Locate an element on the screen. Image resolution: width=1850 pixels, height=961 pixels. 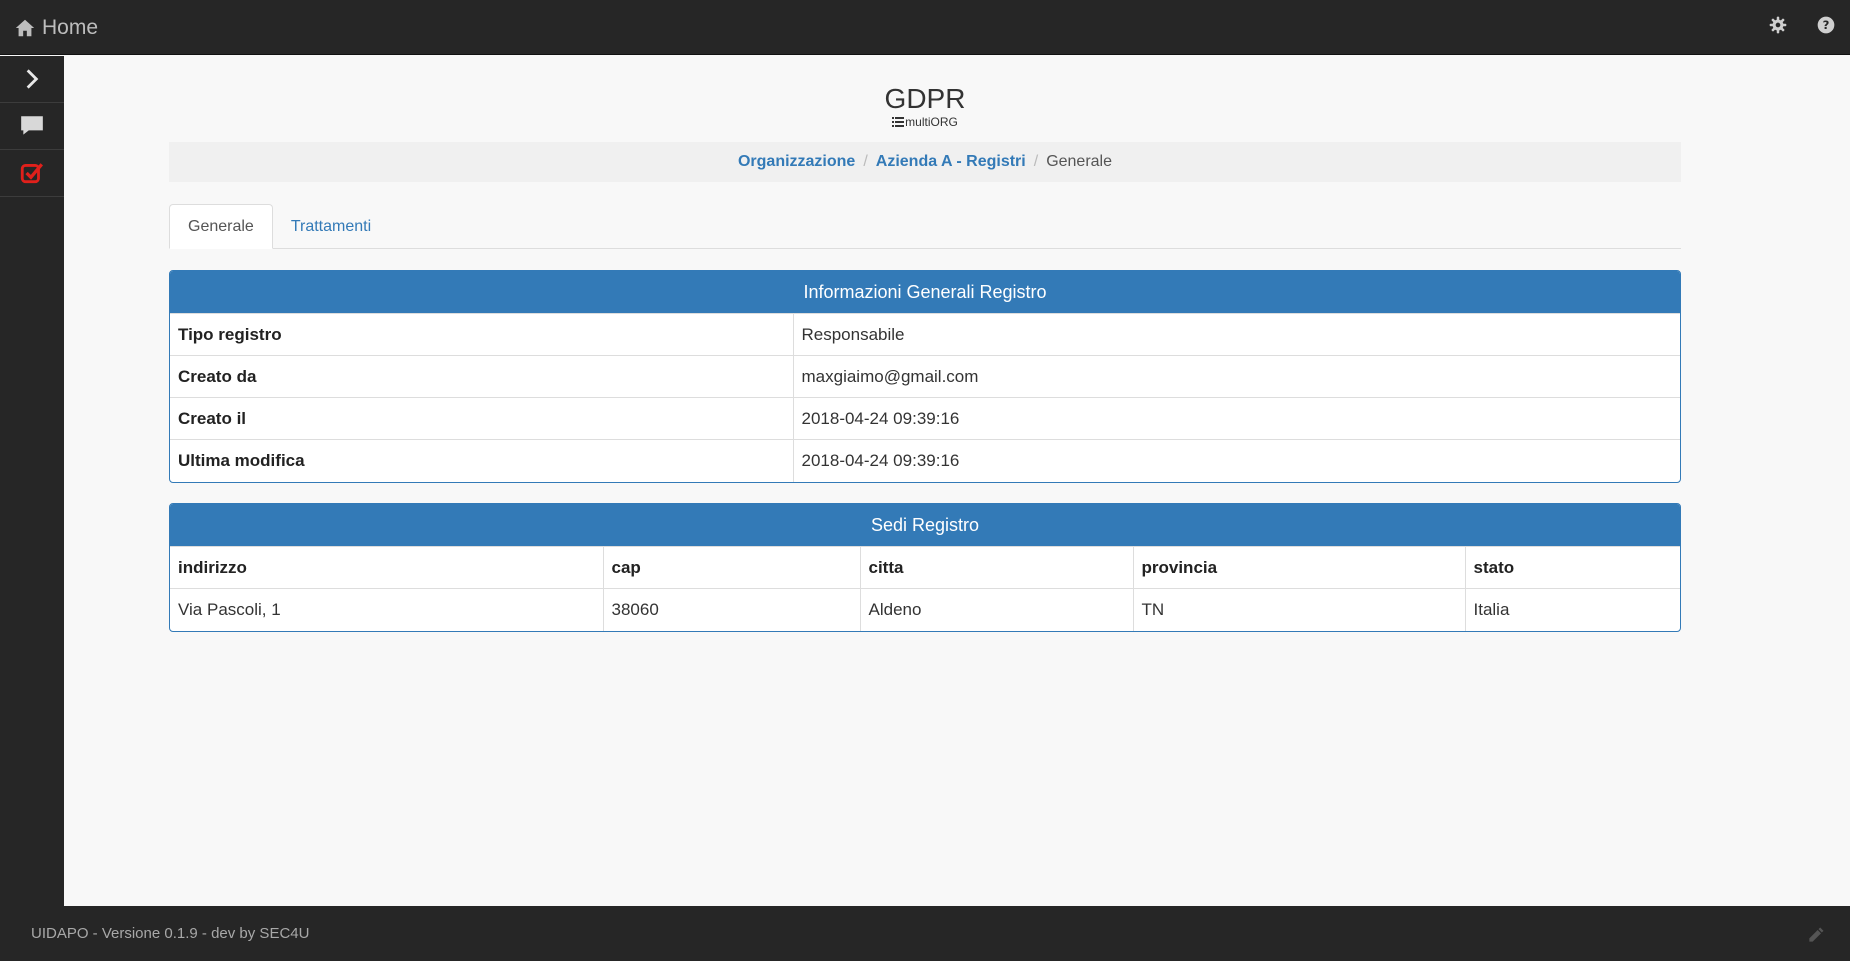
breadcrumb-current: Generale is located at coordinates (1079, 161).